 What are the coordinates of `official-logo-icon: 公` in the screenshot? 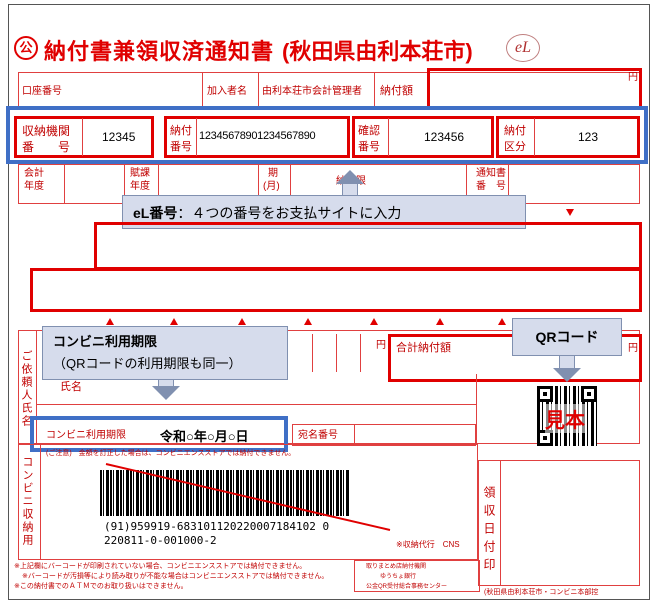 It's located at (26, 48).